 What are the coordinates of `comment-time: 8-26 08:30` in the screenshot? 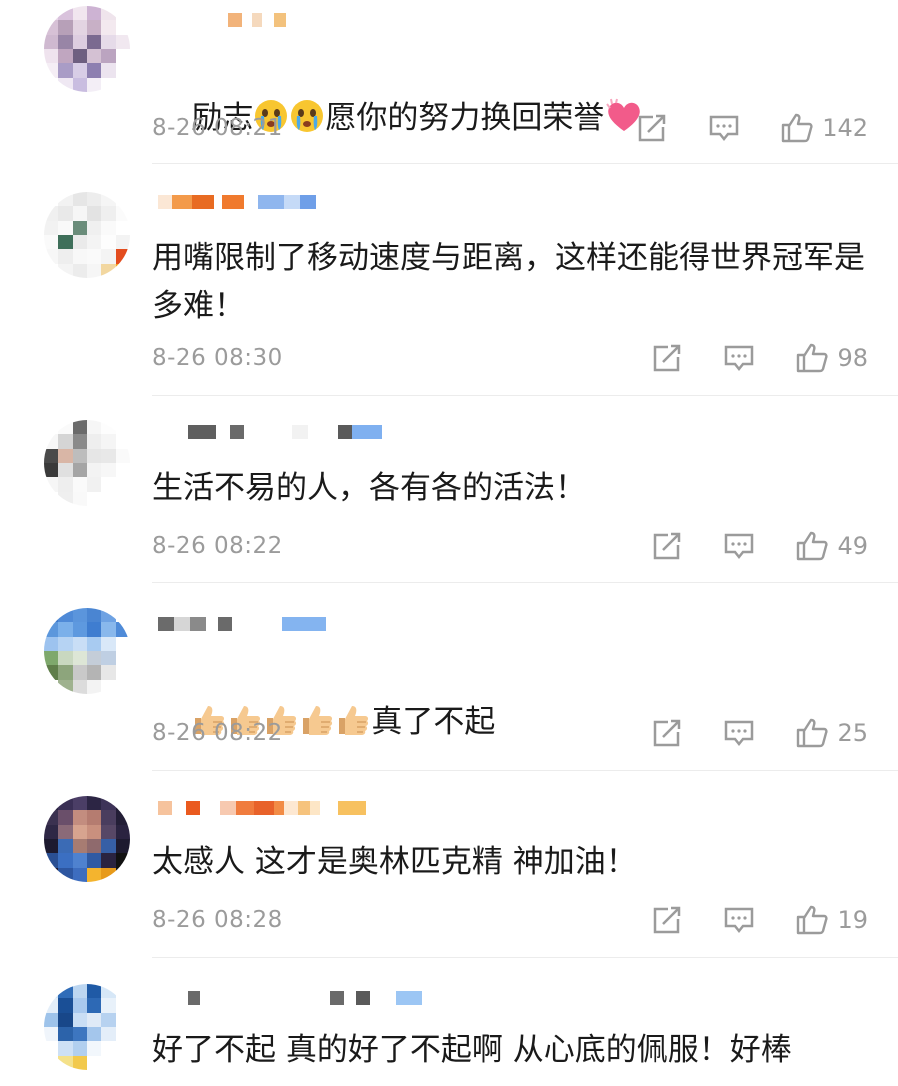 It's located at (217, 358).